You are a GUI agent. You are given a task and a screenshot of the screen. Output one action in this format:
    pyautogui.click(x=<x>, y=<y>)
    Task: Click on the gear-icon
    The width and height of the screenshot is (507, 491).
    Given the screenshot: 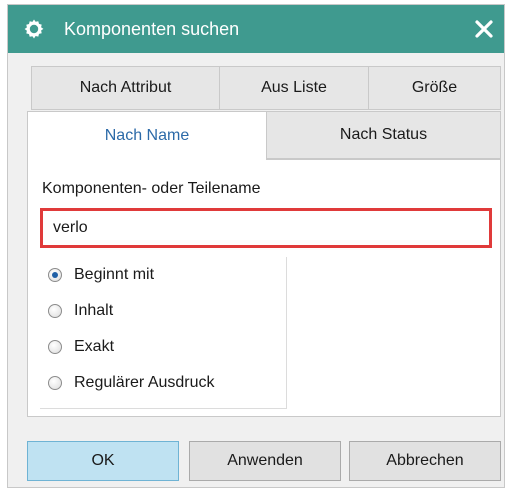 What is the action you would take?
    pyautogui.click(x=34, y=29)
    